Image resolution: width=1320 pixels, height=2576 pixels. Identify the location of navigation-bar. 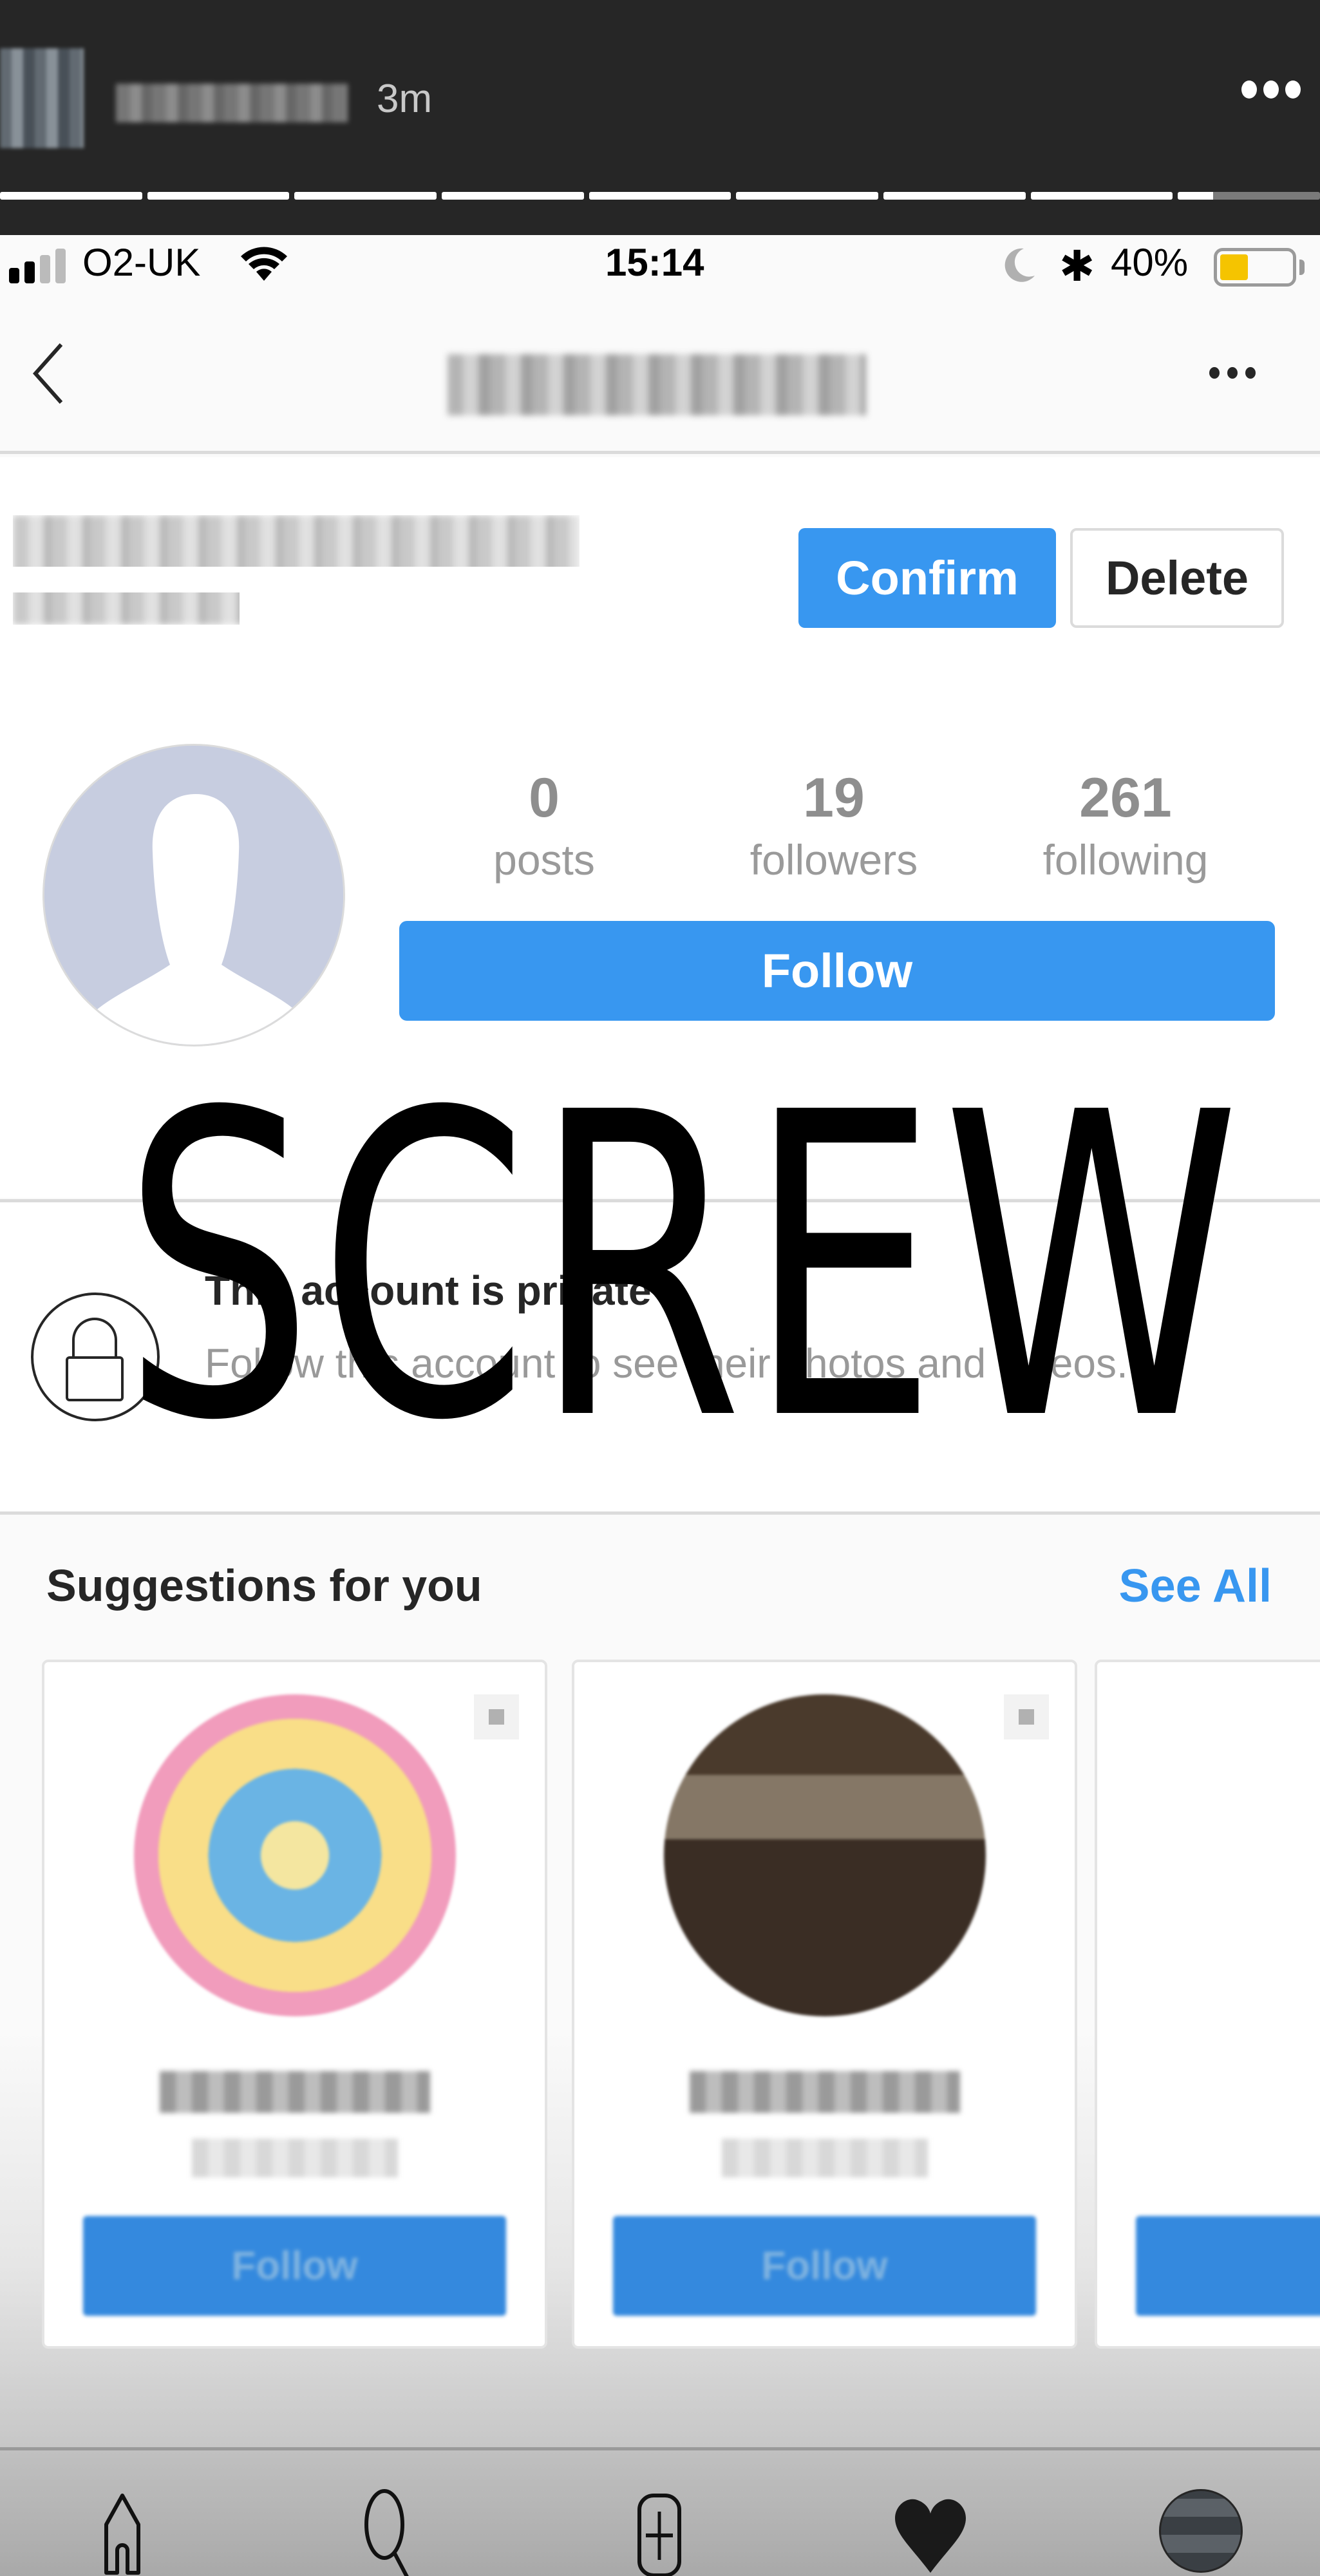
(660, 372).